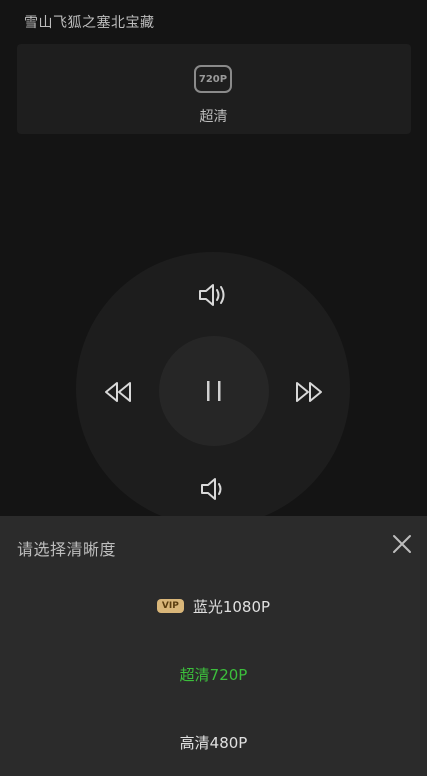  Describe the element at coordinates (67, 549) in the screenshot. I see `sheet-title: 请选择清晰度` at that location.